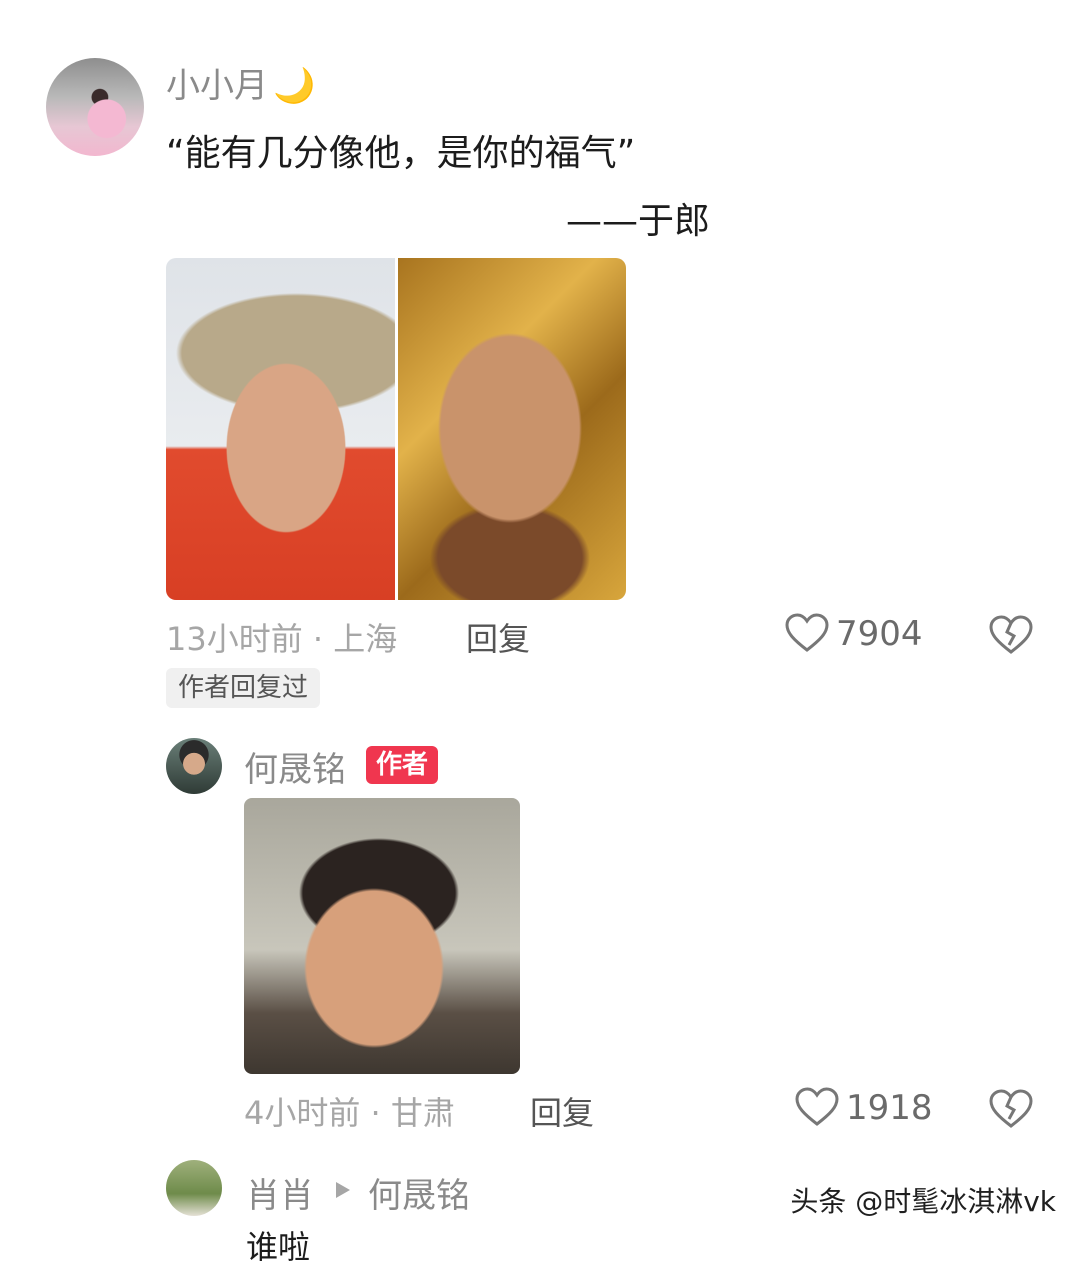 Image resolution: width=1080 pixels, height=1268 pixels. I want to click on comment-text: “能有几分像他，是你的福气”, so click(401, 153).